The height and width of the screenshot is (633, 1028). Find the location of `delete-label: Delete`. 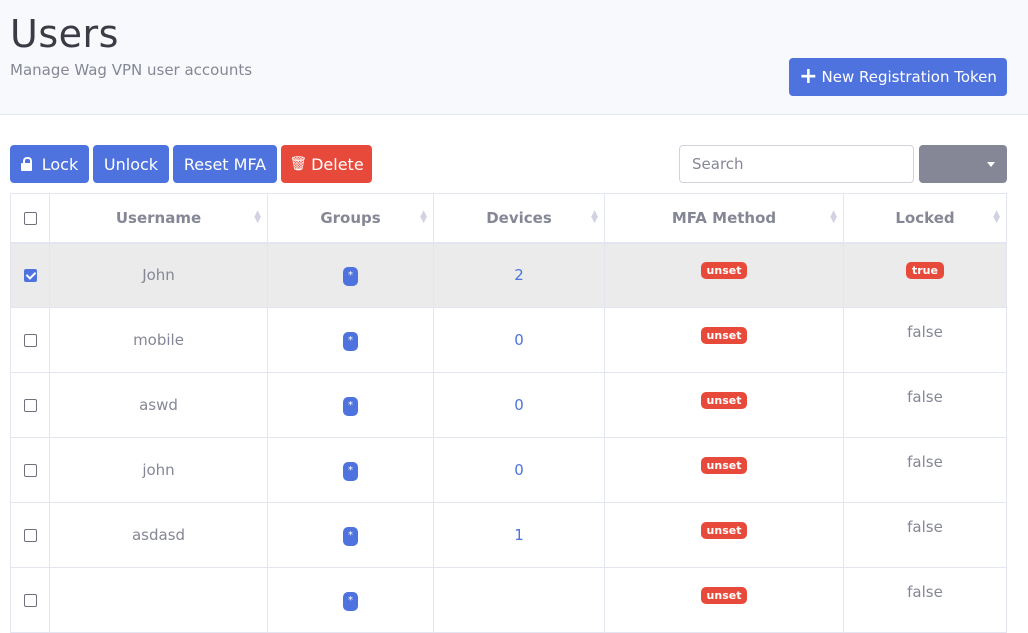

delete-label: Delete is located at coordinates (337, 164).